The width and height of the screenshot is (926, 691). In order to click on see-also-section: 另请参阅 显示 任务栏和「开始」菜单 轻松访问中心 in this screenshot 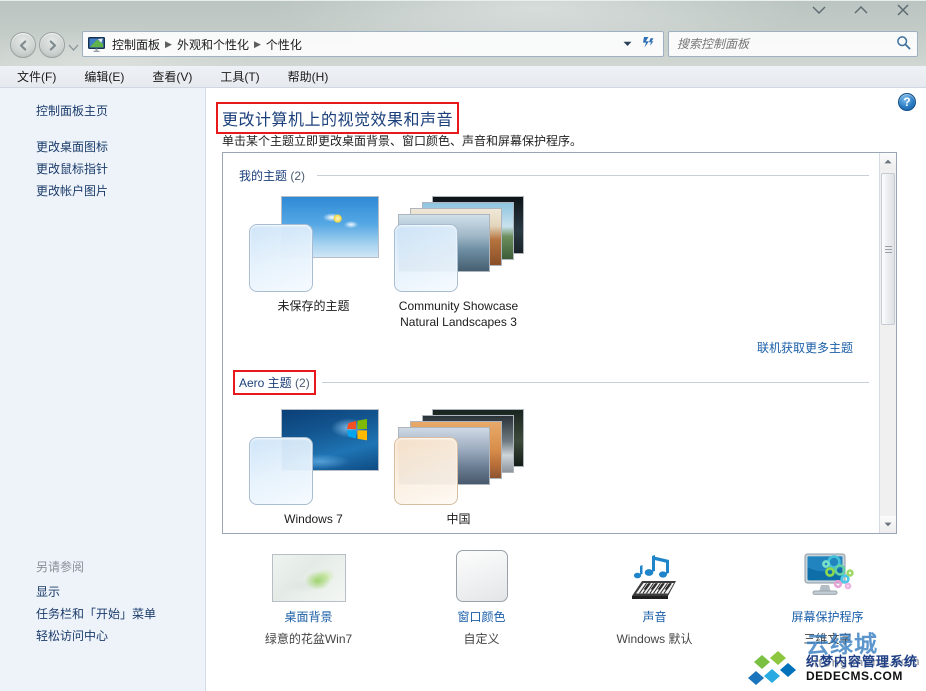, I will do `click(102, 600)`.